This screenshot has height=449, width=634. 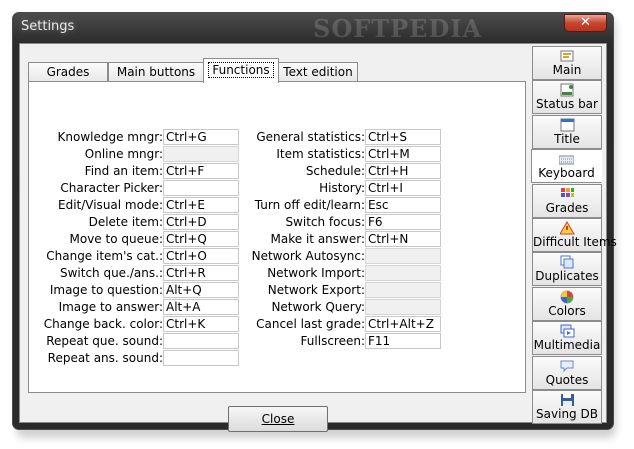 I want to click on save-icon, so click(x=567, y=400).